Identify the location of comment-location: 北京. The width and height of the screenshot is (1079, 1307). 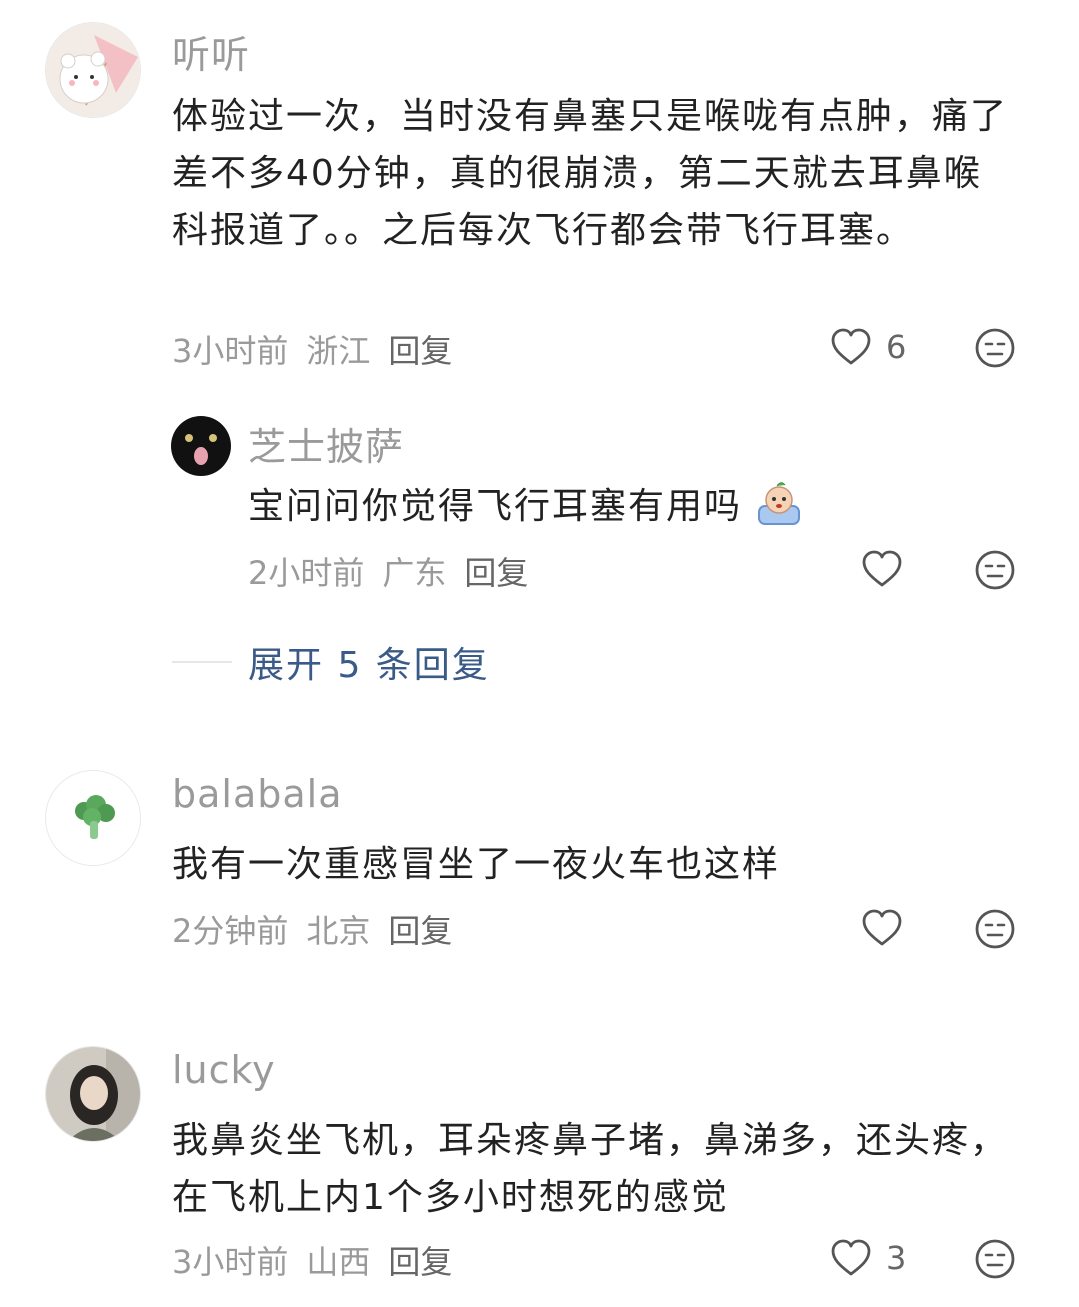
(338, 931).